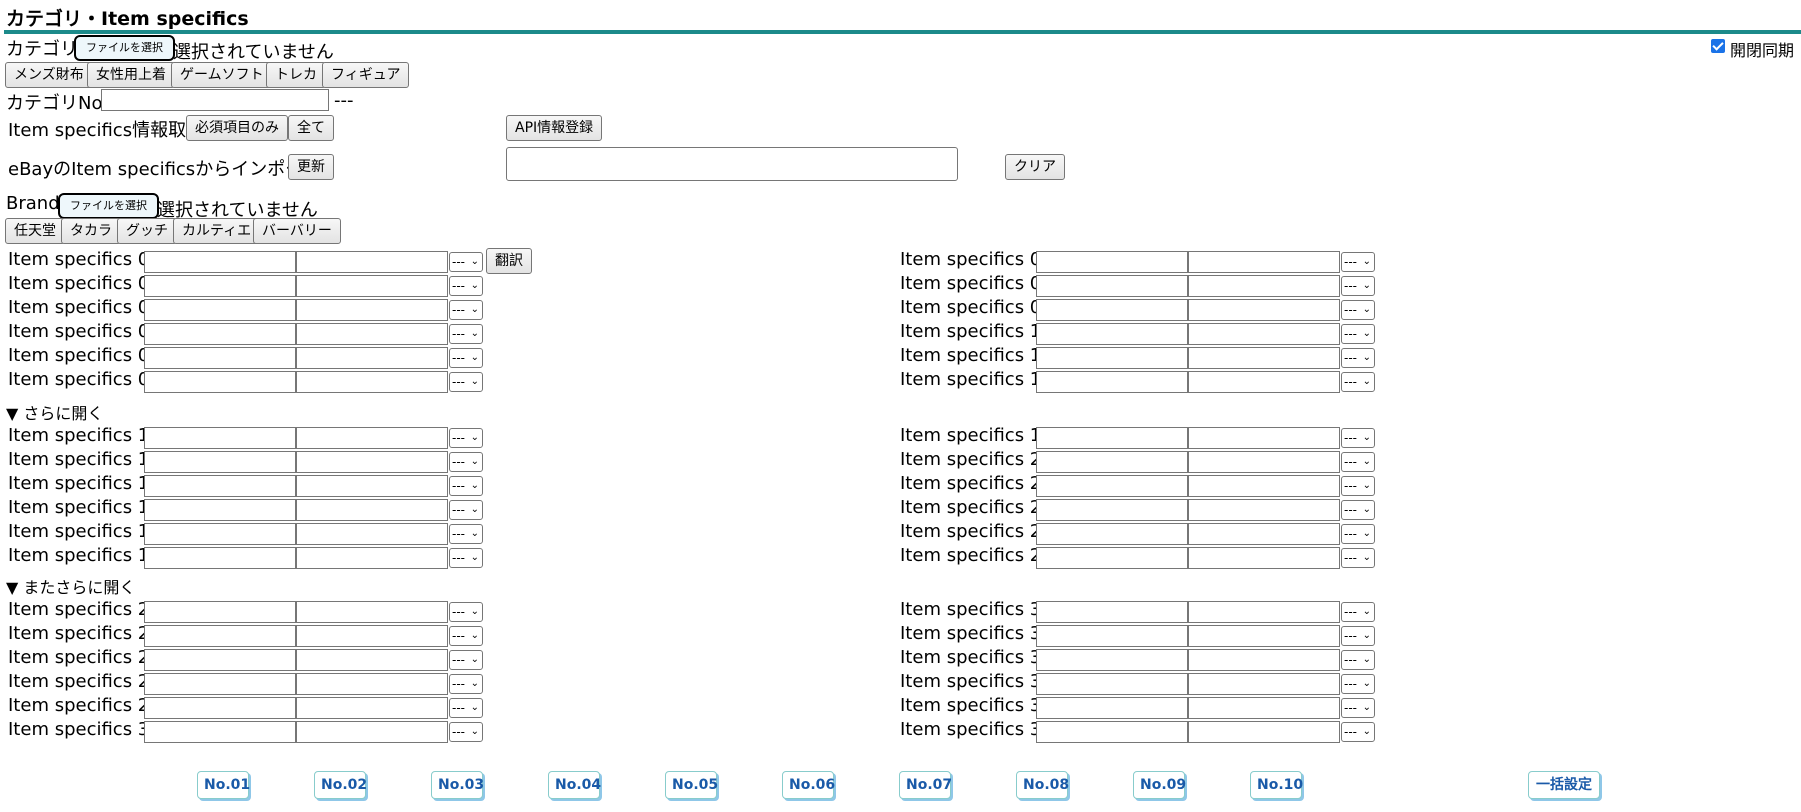 The width and height of the screenshot is (1801, 812). What do you see at coordinates (1276, 785) in the screenshot?
I see `number-button: No.10` at bounding box center [1276, 785].